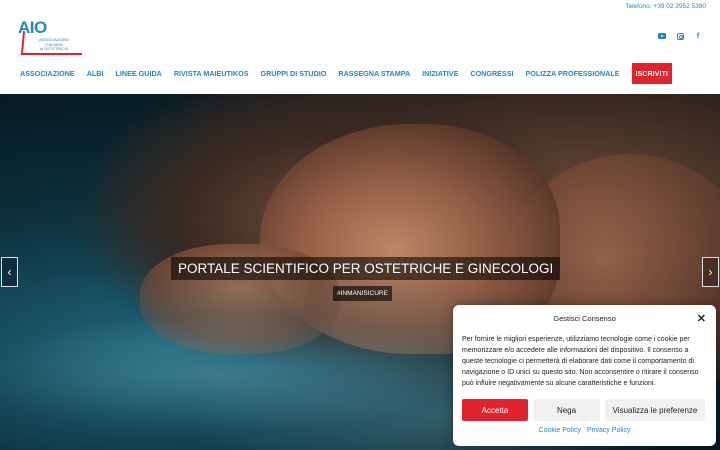  I want to click on close-icon: ✕, so click(701, 318).